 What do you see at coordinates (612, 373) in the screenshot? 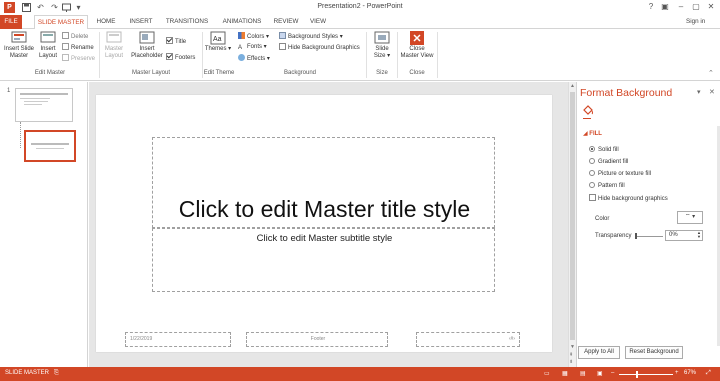
I see `zoom-out-icon: –` at bounding box center [612, 373].